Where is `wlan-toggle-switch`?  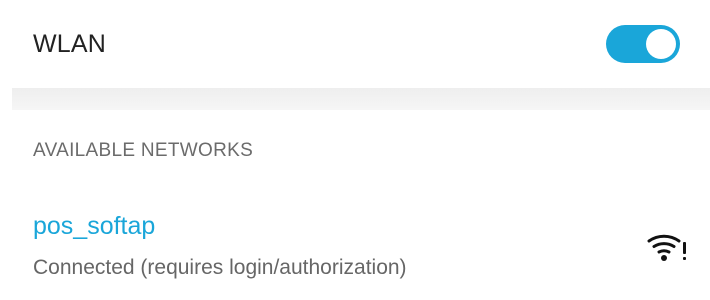
wlan-toggle-switch is located at coordinates (643, 44).